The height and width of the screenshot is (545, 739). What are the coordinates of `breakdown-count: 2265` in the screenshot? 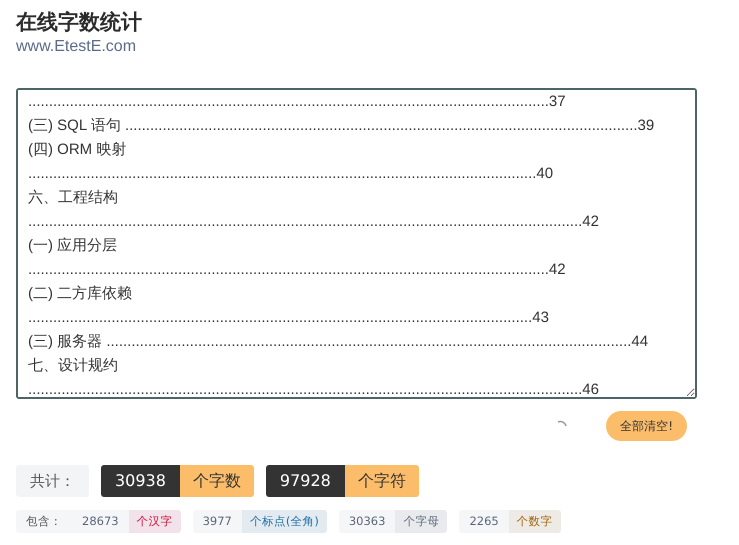 It's located at (484, 521).